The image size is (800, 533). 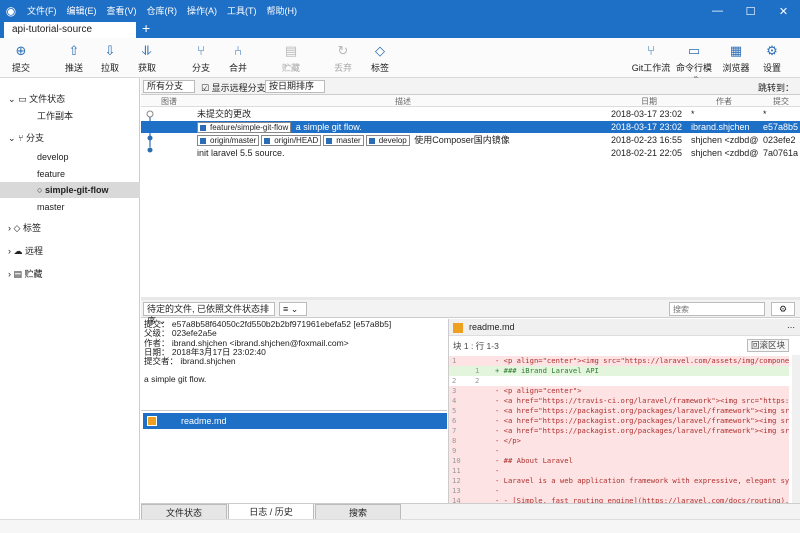 I want to click on branch-tag: feature/simple-git-flow, so click(x=244, y=127).